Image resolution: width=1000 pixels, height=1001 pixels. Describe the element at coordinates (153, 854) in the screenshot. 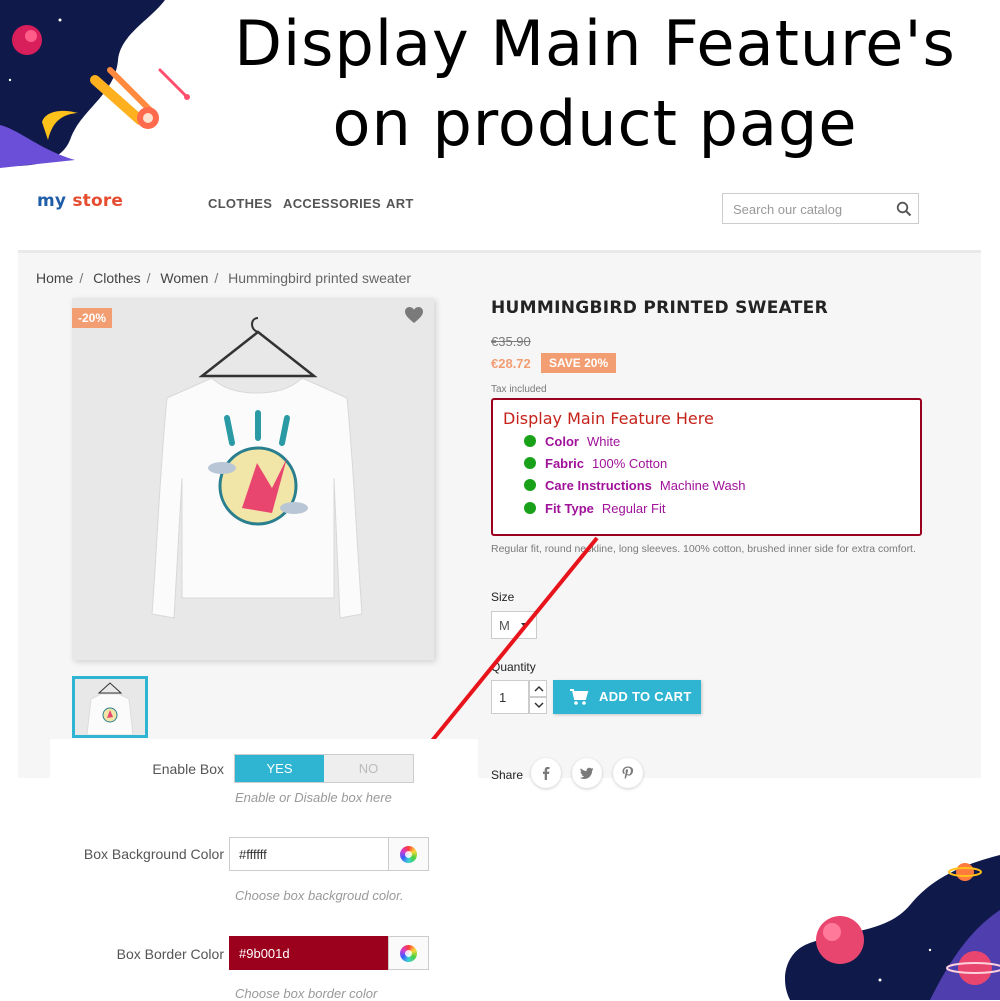

I see `bg-color-label: Box Background Color` at that location.